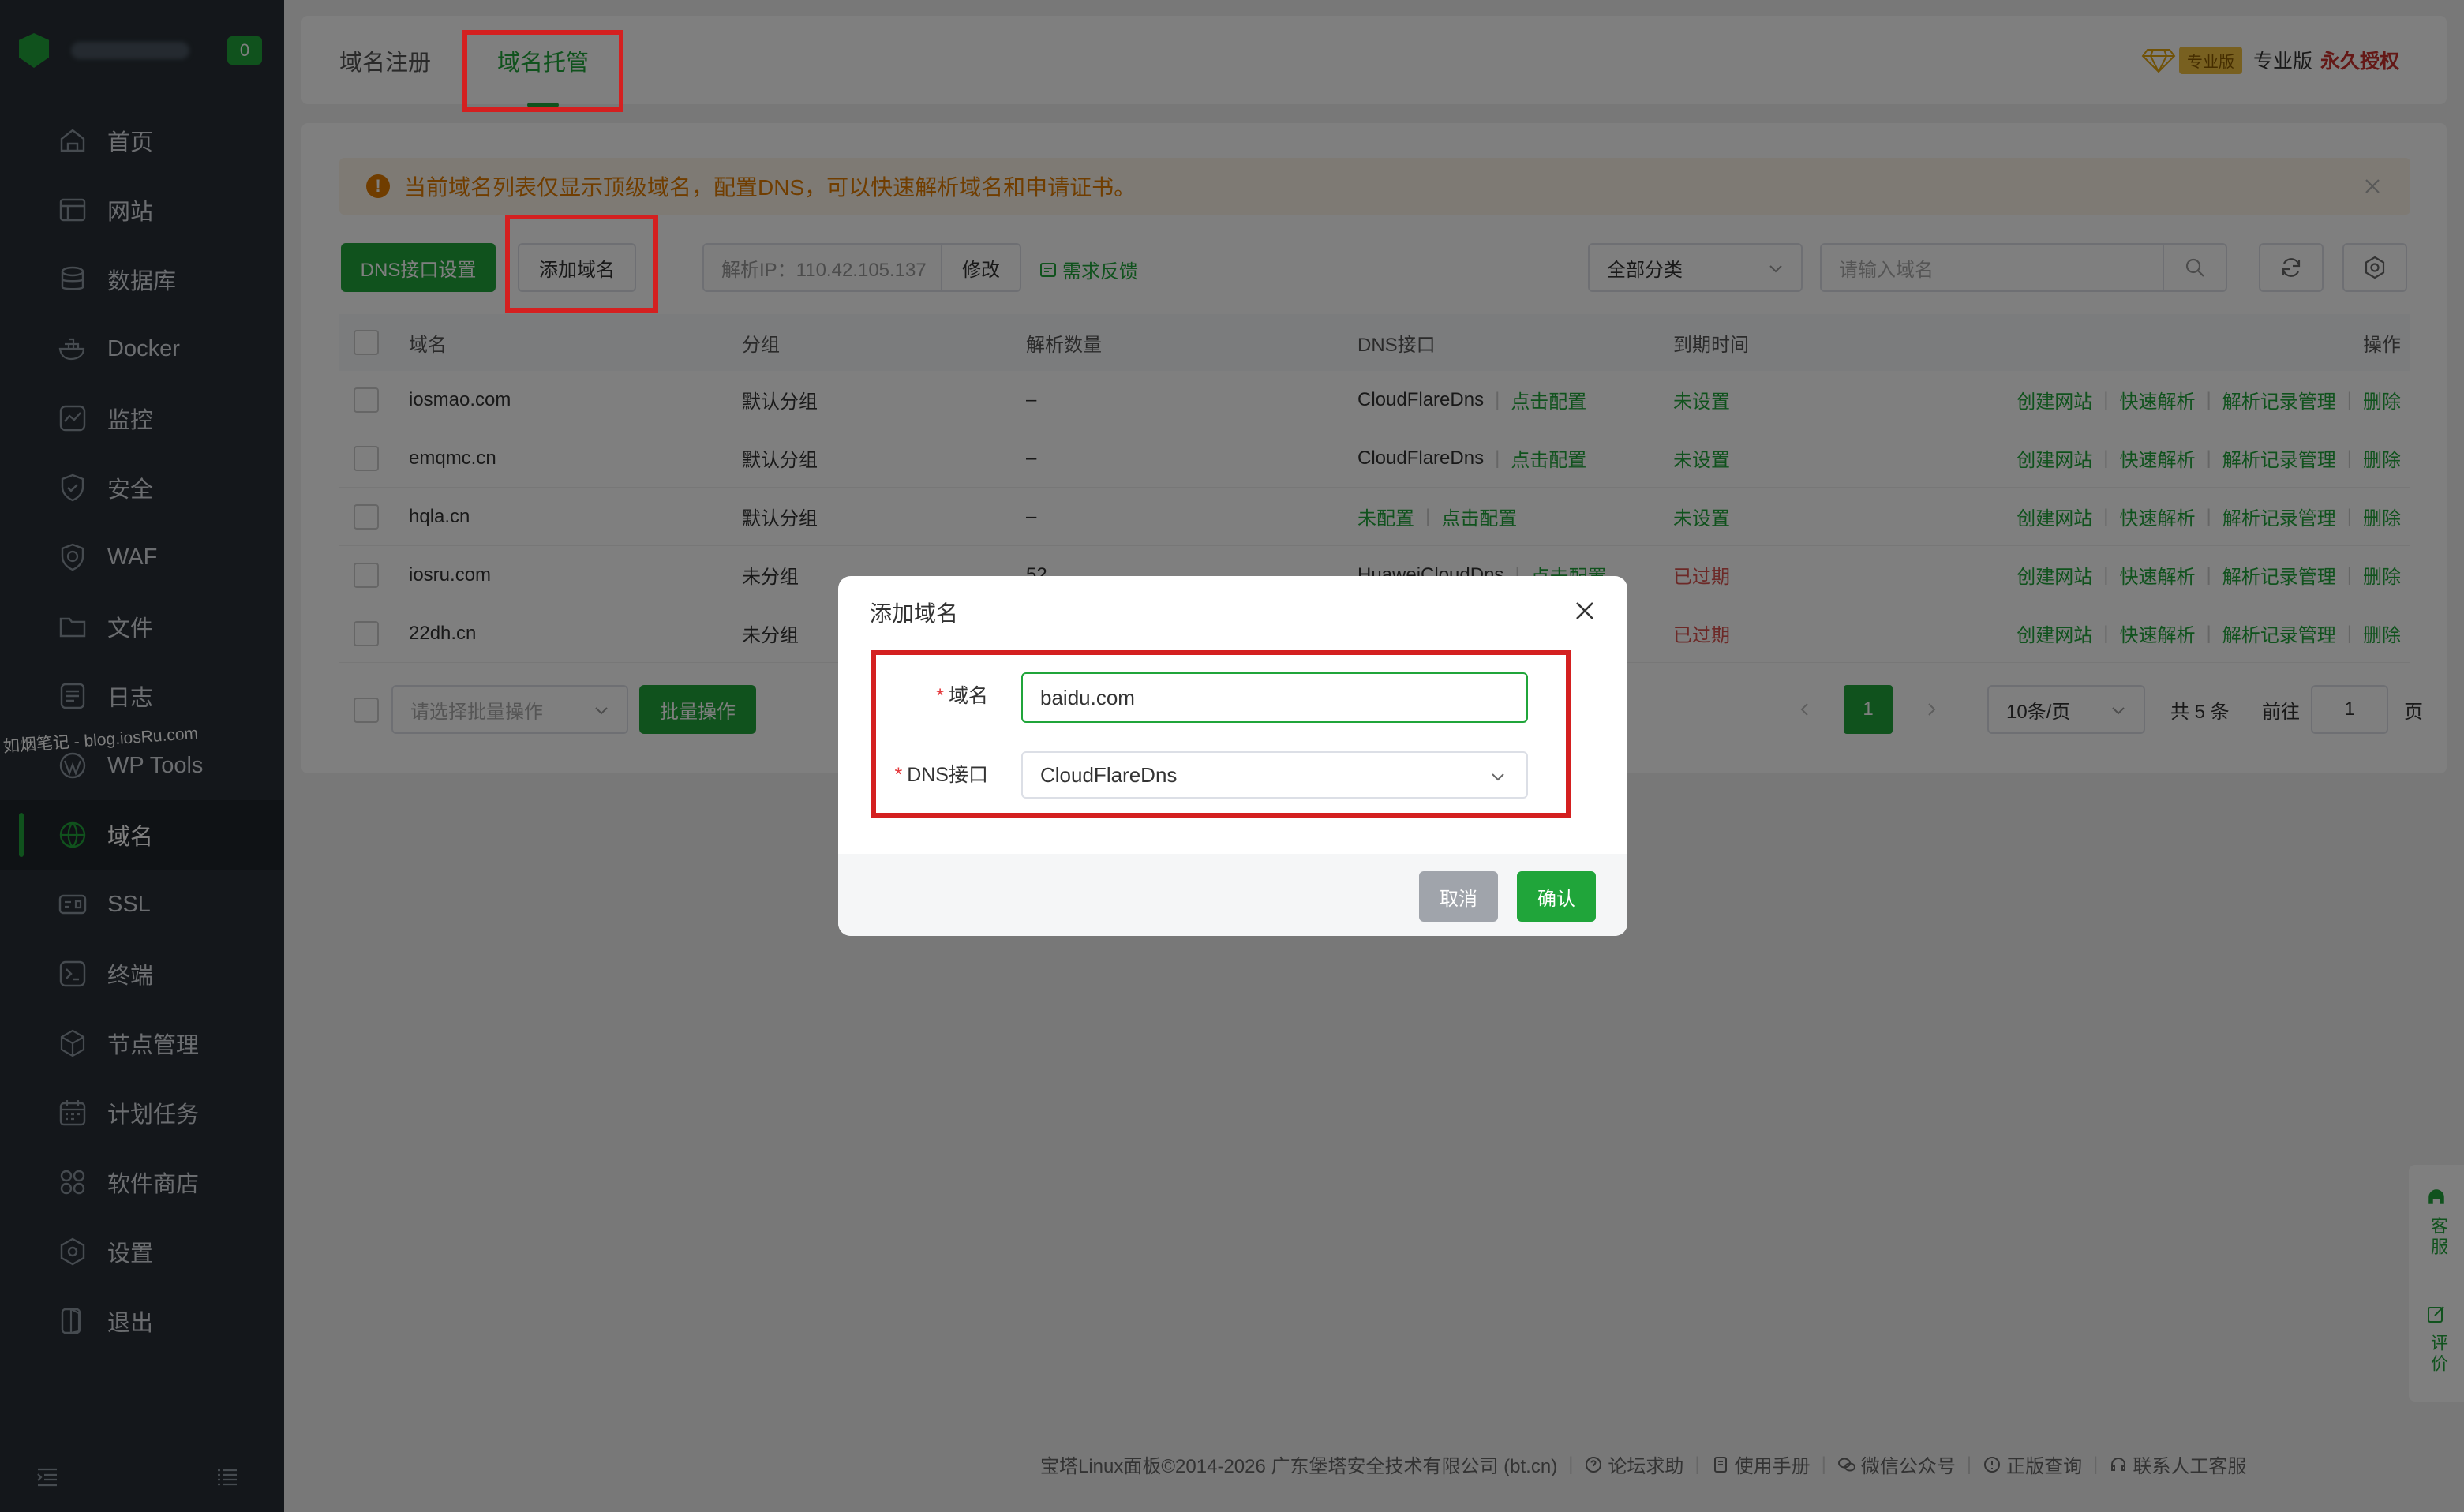  I want to click on cancel-button: 取消, so click(1458, 897).